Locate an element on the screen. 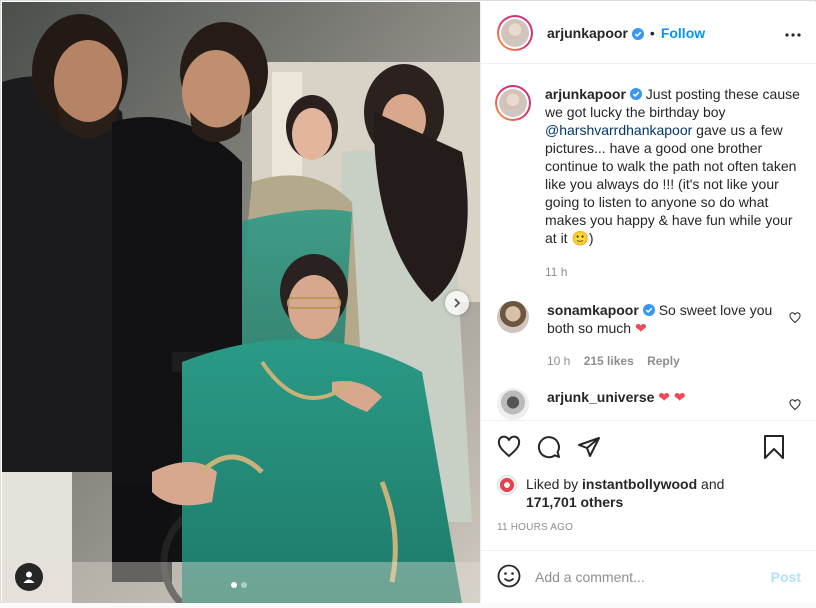 The width and height of the screenshot is (816, 608). reply-button: Reply is located at coordinates (663, 361).